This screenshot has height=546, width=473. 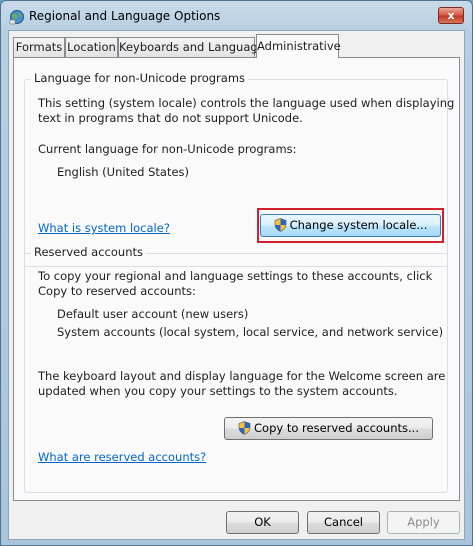 What do you see at coordinates (117, 291) in the screenshot?
I see `reserved-description-line2: Copy to reserved accounts:` at bounding box center [117, 291].